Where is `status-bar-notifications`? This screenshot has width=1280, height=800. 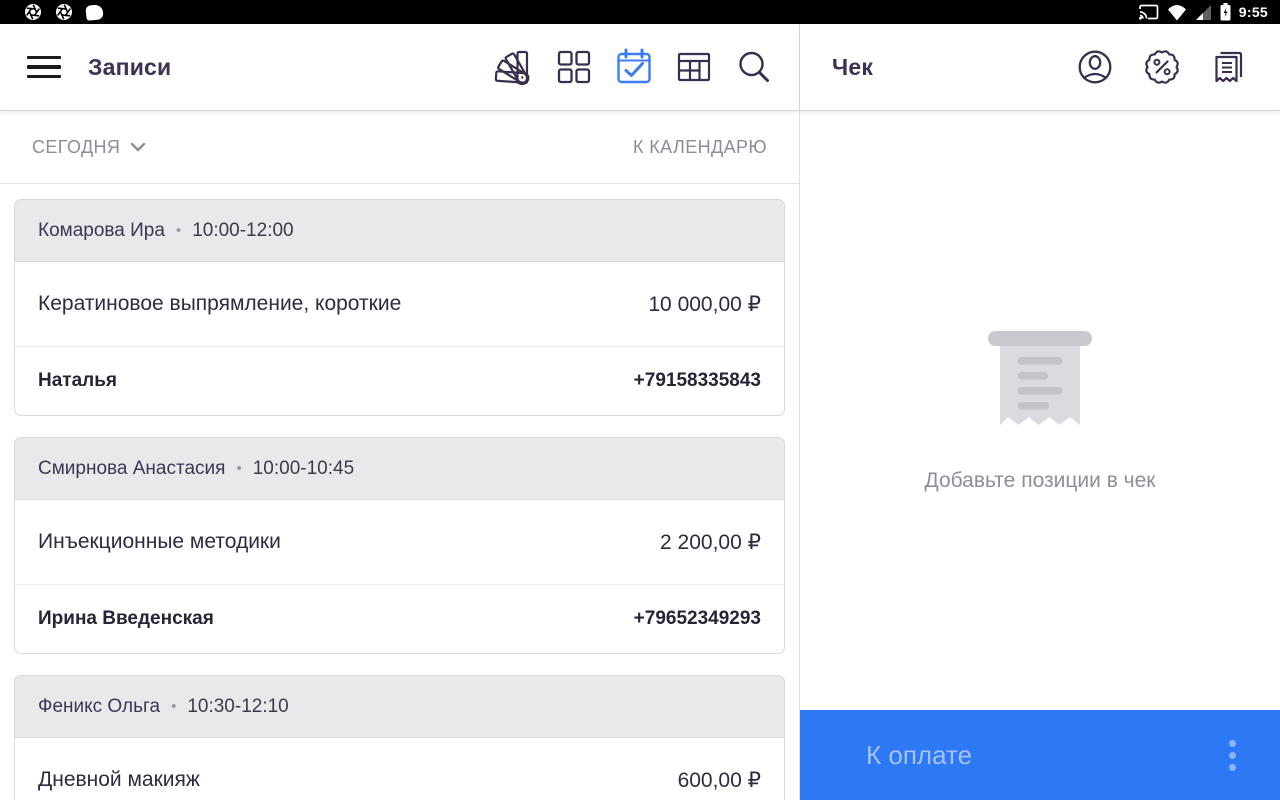
status-bar-notifications is located at coordinates (64, 12).